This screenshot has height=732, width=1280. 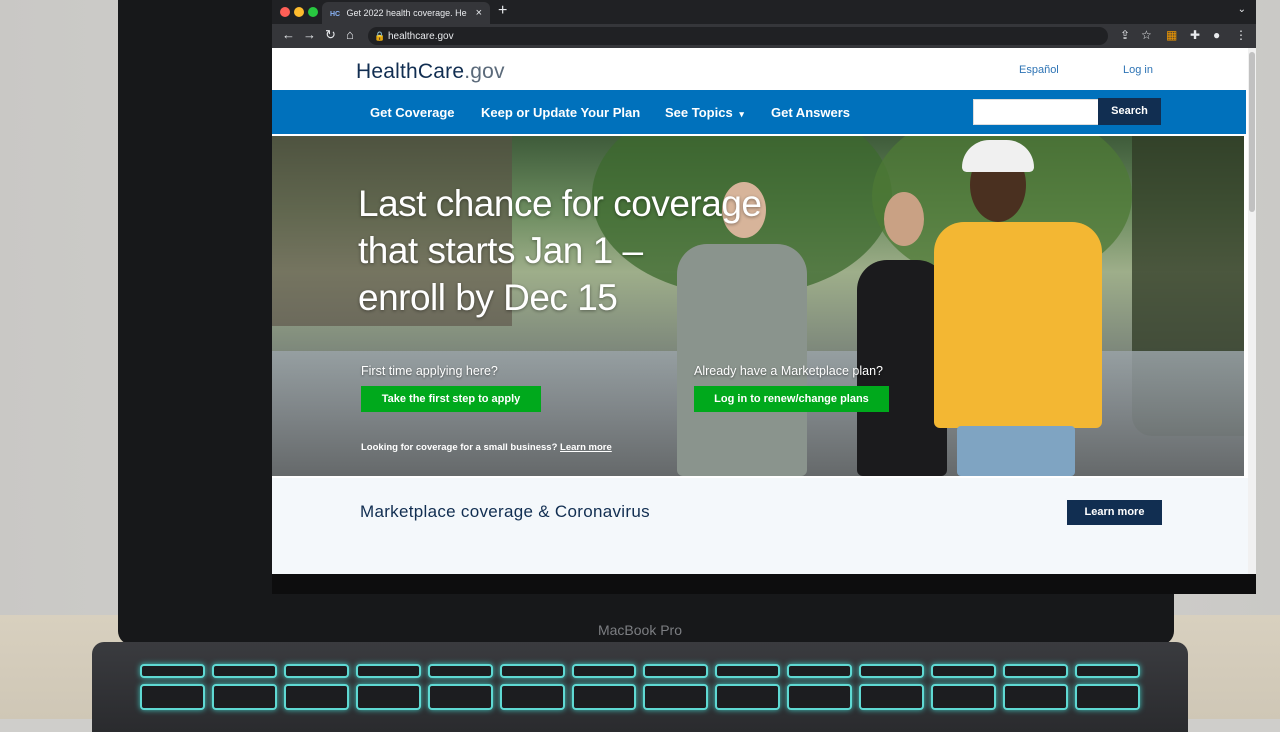 I want to click on reload-icon: ↻, so click(x=330, y=35).